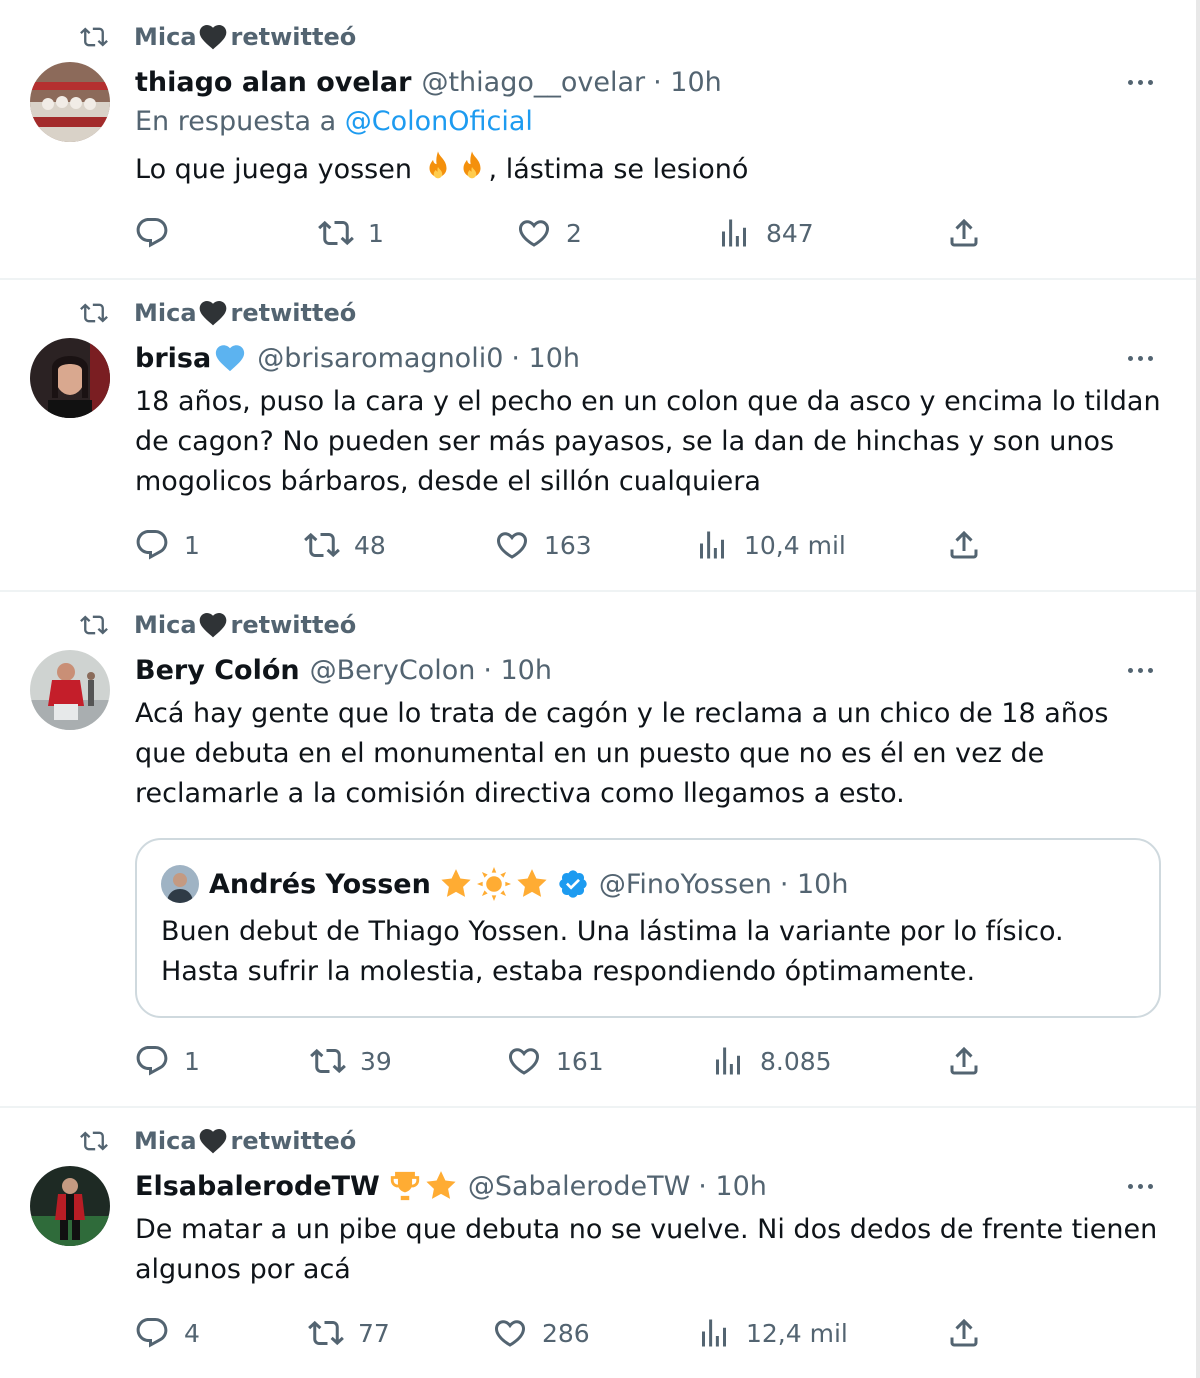 This screenshot has width=1200, height=1378. What do you see at coordinates (393, 670) in the screenshot?
I see `author-handle: @BeryColon` at bounding box center [393, 670].